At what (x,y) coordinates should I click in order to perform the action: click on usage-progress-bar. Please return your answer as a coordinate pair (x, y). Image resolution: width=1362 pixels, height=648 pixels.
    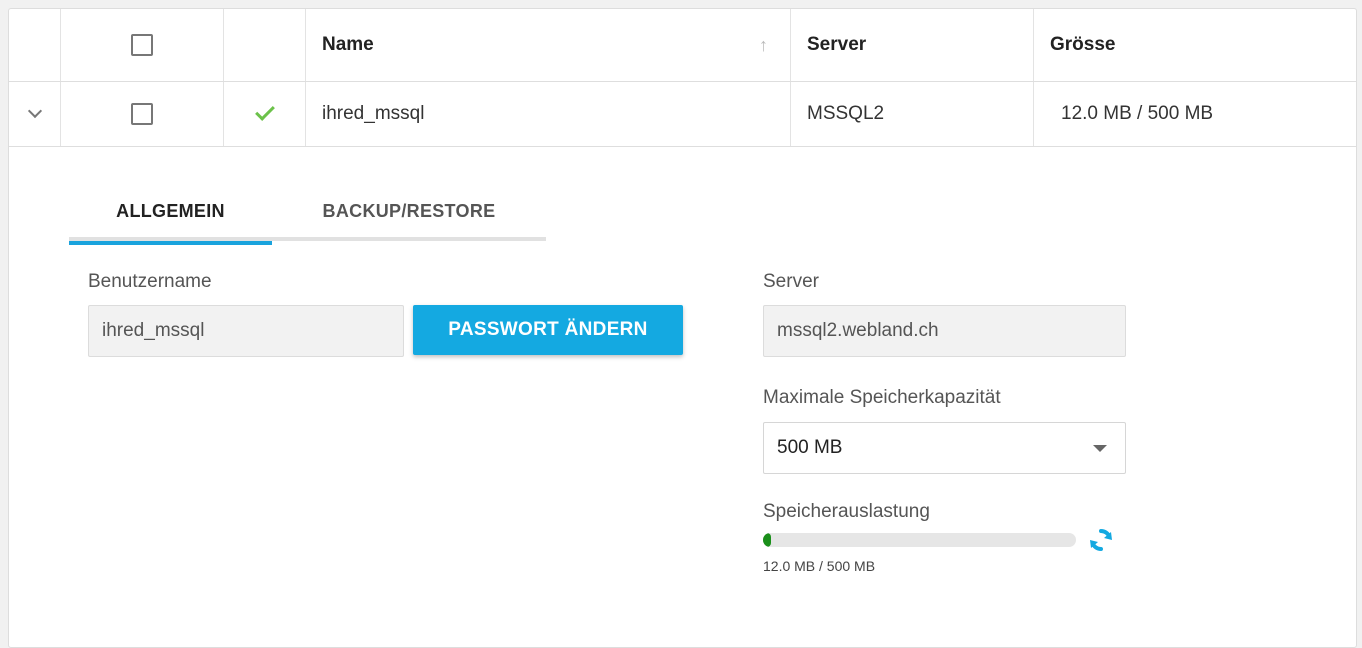
    Looking at the image, I should click on (919, 540).